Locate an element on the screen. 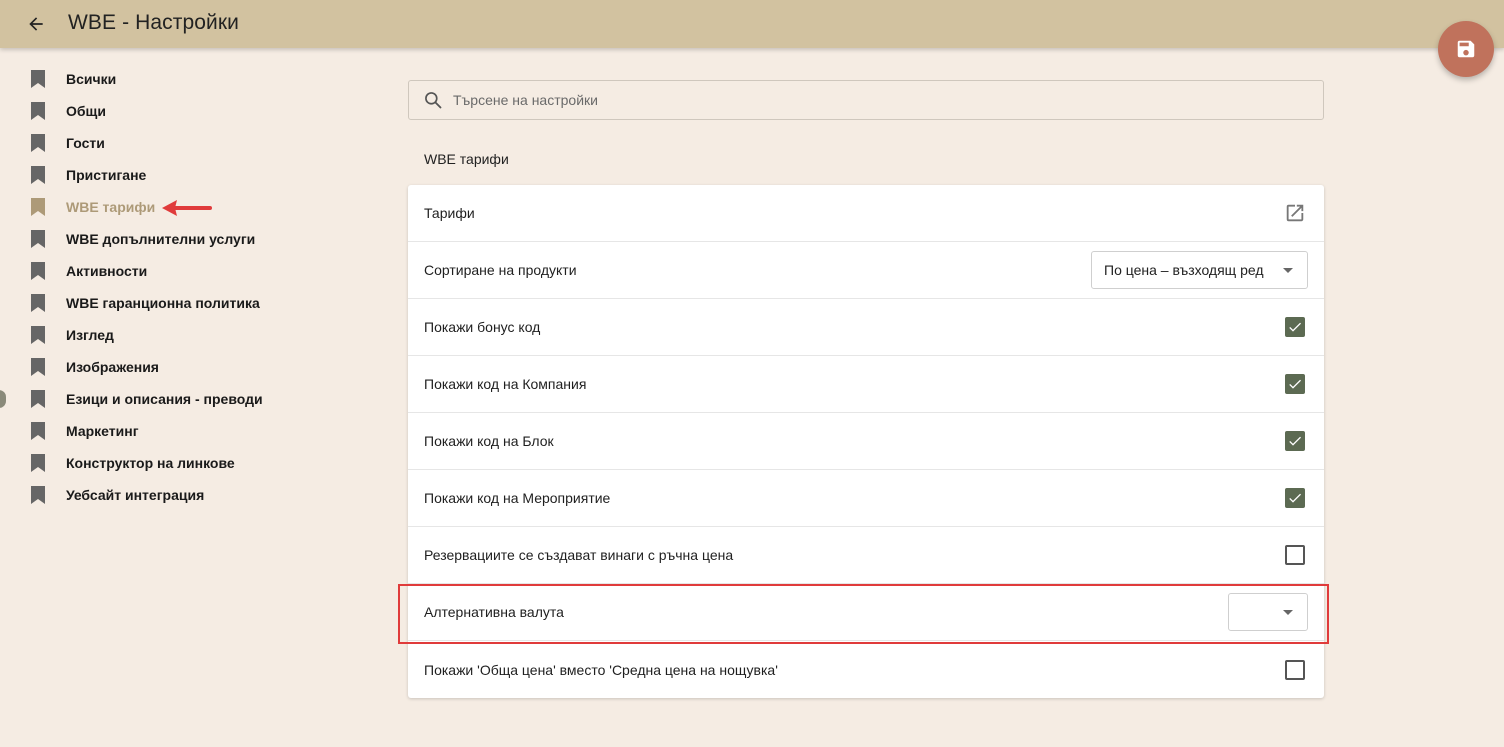 The image size is (1504, 747). setting-select: По цена – възходящ ред is located at coordinates (1199, 270).